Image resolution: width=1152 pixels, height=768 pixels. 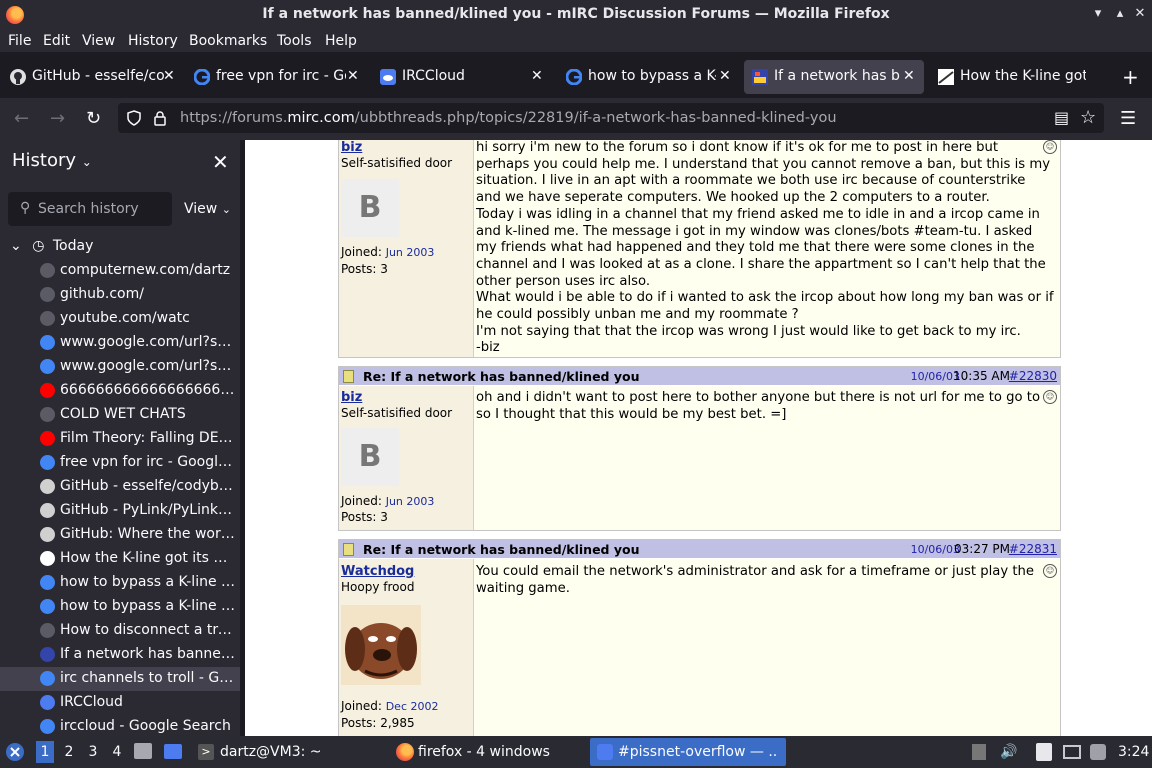 What do you see at coordinates (69, 752) in the screenshot?
I see `workspace-2: 2` at bounding box center [69, 752].